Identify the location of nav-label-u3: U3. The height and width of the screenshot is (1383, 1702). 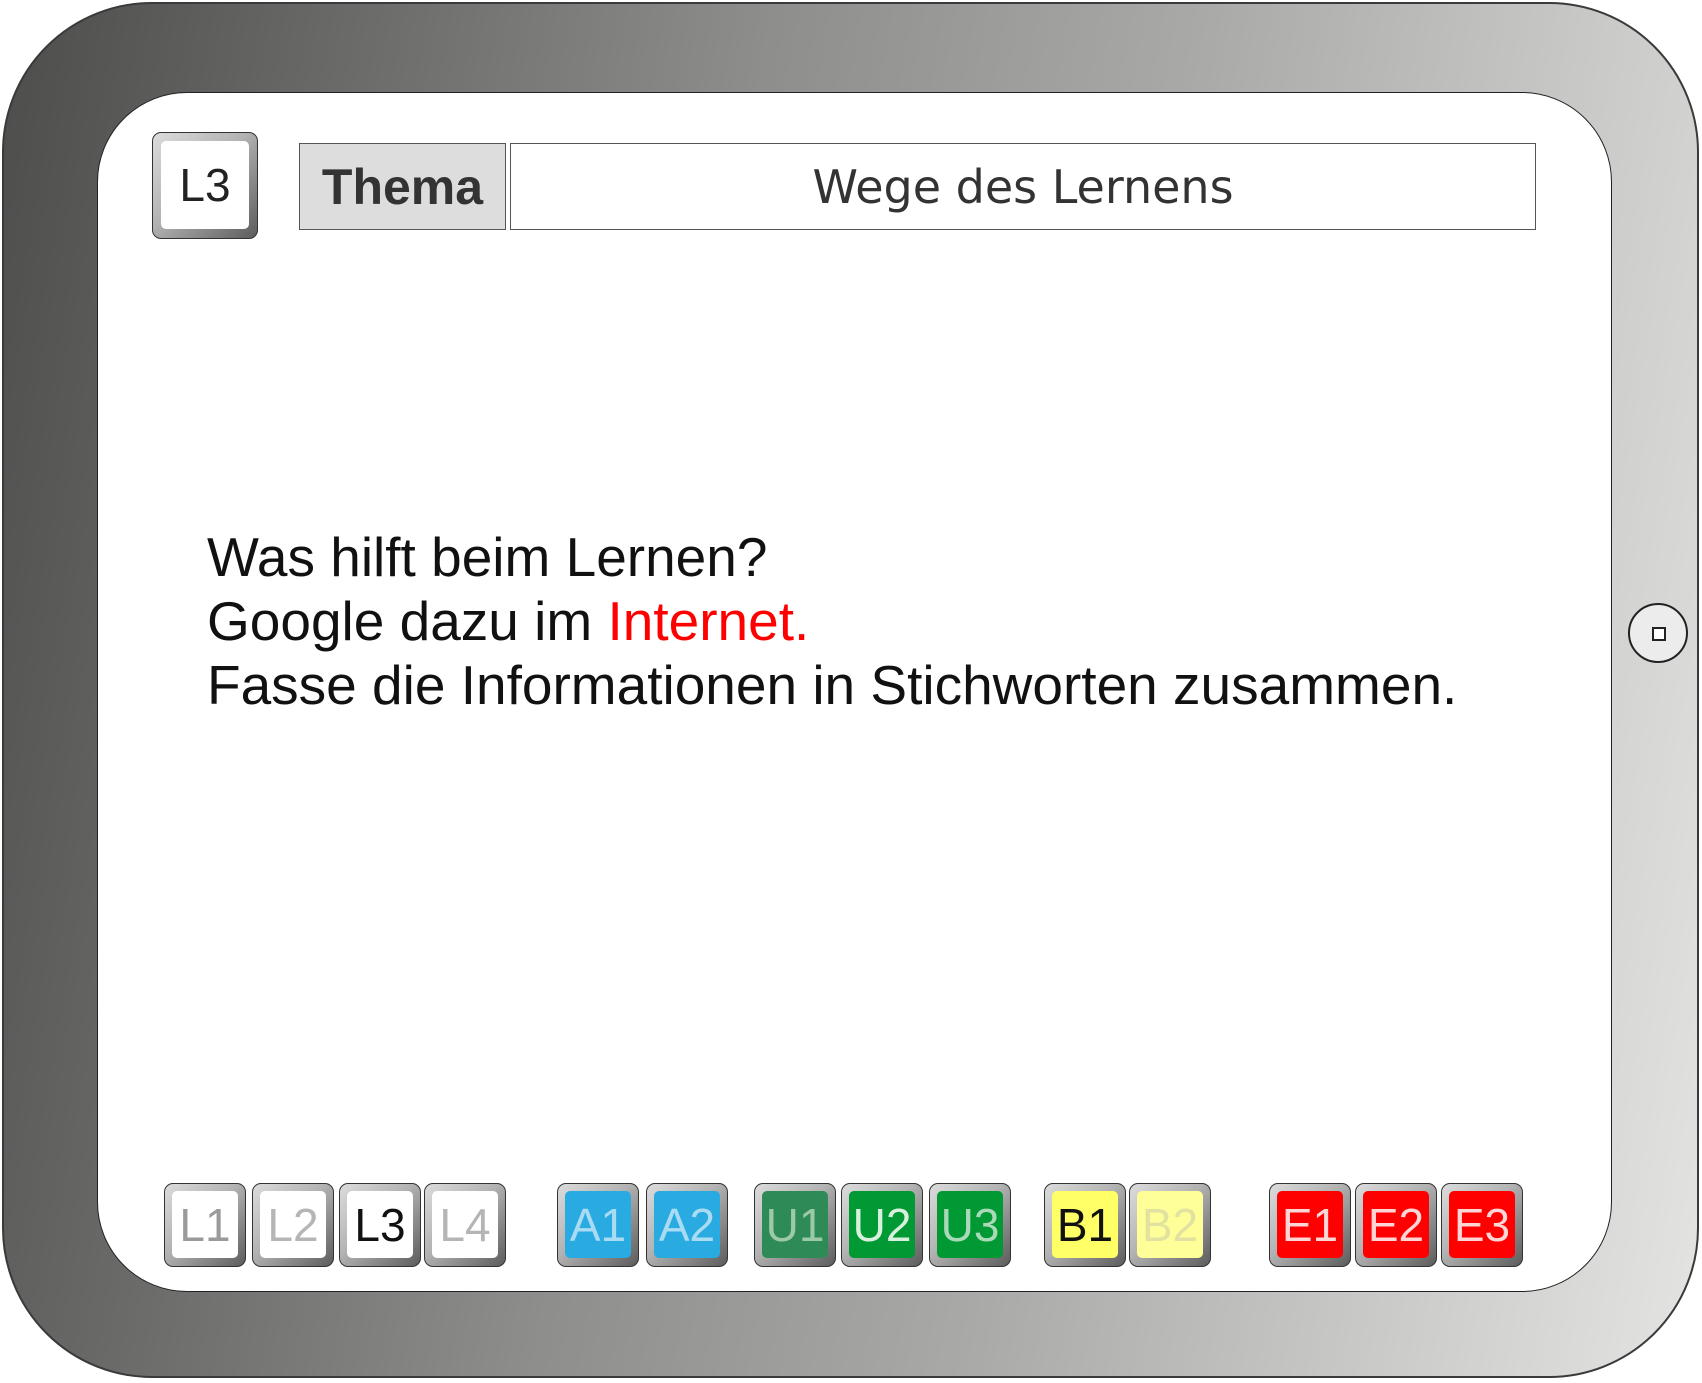
(970, 1224).